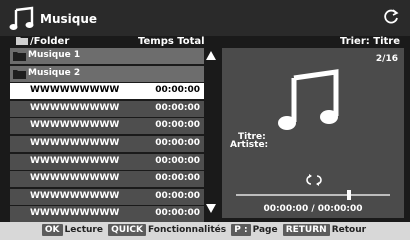 This screenshot has width=410, height=240. I want to click on folder-item-label: Musique 2, so click(54, 72).